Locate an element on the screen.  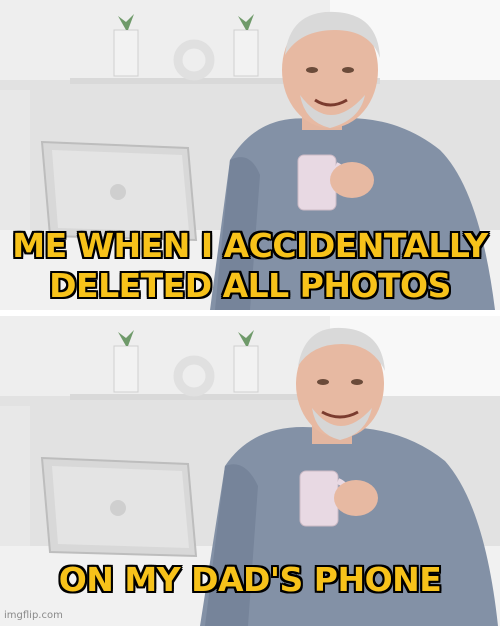
bottom-caption: ON MY DAD'S PHONE is located at coordinates (250, 579).